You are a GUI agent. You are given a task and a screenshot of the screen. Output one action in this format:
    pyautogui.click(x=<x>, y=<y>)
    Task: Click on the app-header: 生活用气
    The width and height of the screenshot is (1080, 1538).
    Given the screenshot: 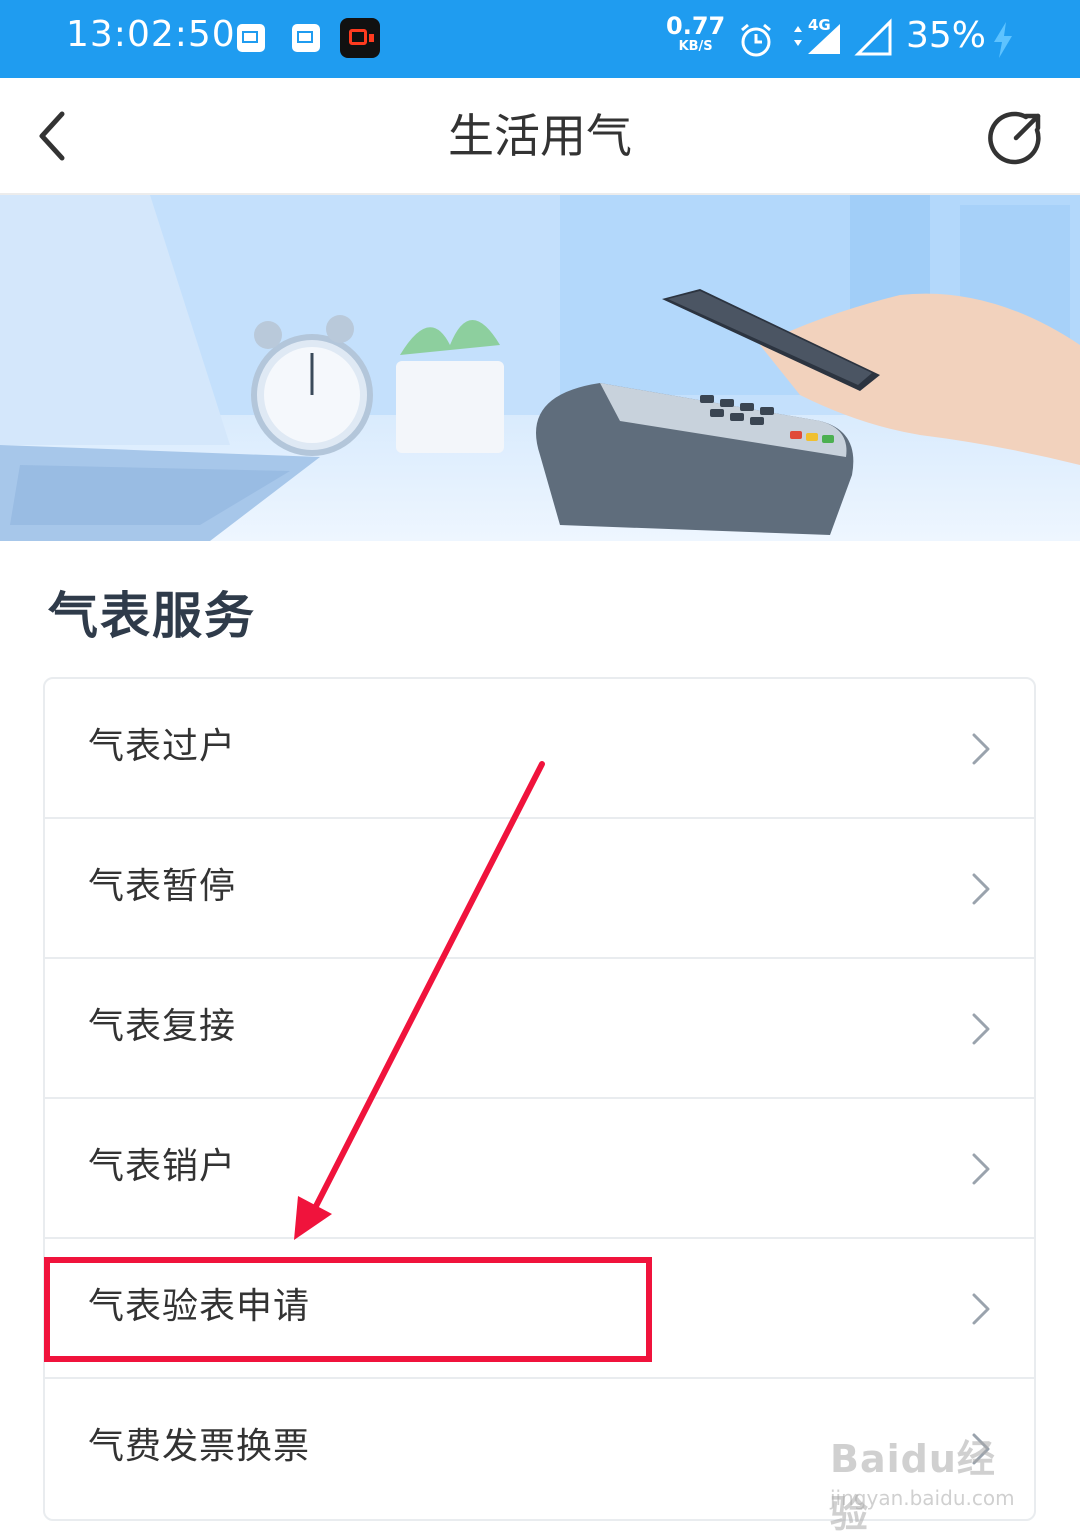 What is the action you would take?
    pyautogui.click(x=540, y=136)
    